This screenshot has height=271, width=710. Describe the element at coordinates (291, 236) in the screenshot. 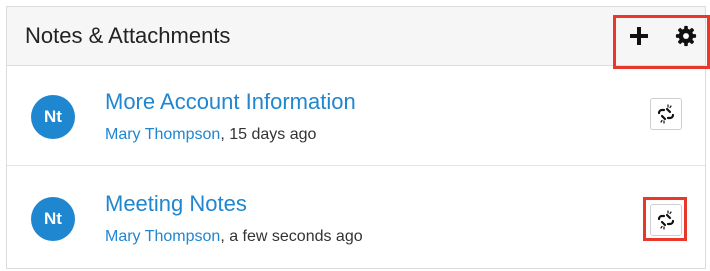

I see `note-timestamp: , a few seconds ago` at that location.